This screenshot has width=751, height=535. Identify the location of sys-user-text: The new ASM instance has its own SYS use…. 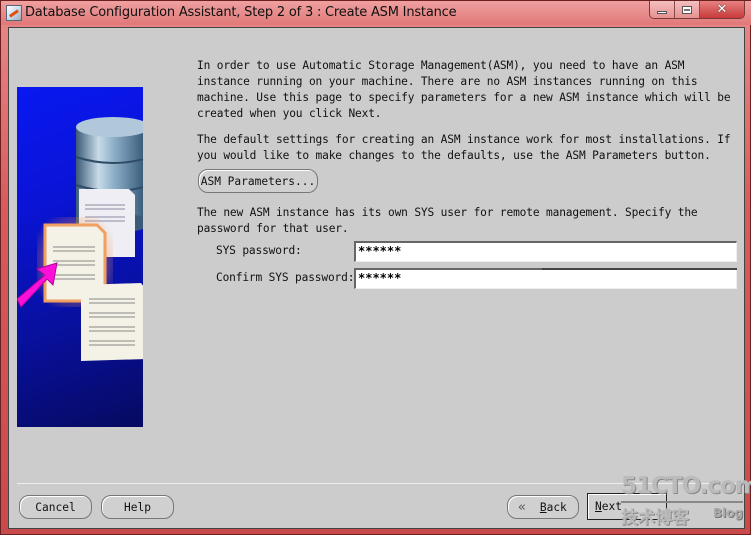
(447, 220).